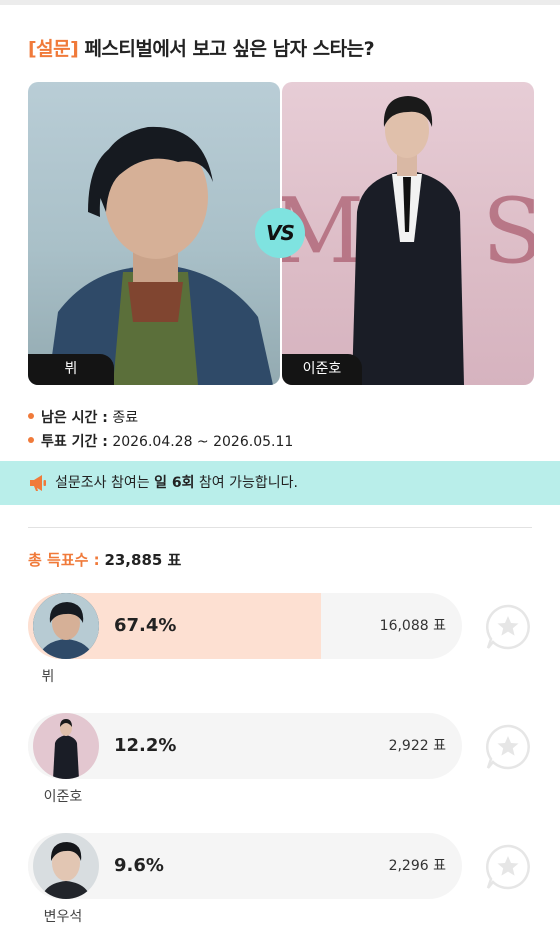 This screenshot has width=560, height=936. What do you see at coordinates (408, 240) in the screenshot?
I see `portrait-illustration-right: M S` at bounding box center [408, 240].